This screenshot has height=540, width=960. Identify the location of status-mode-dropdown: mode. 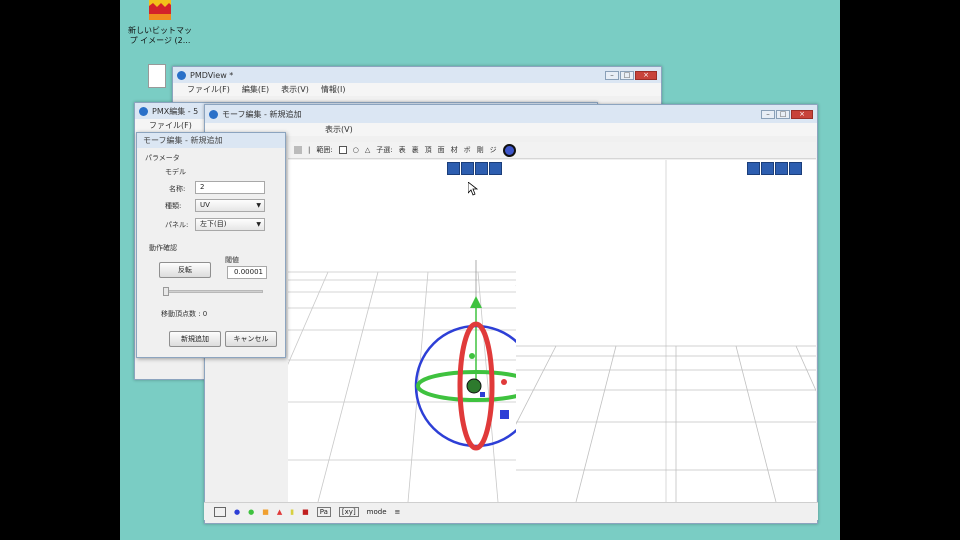
(377, 512).